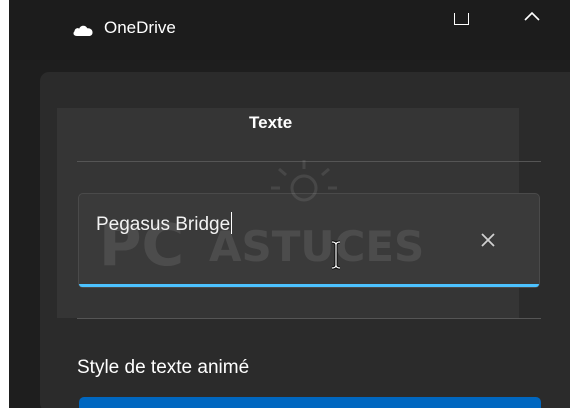 This screenshot has height=408, width=570. Describe the element at coordinates (336, 255) in the screenshot. I see `ibeam-cursor-icon` at that location.